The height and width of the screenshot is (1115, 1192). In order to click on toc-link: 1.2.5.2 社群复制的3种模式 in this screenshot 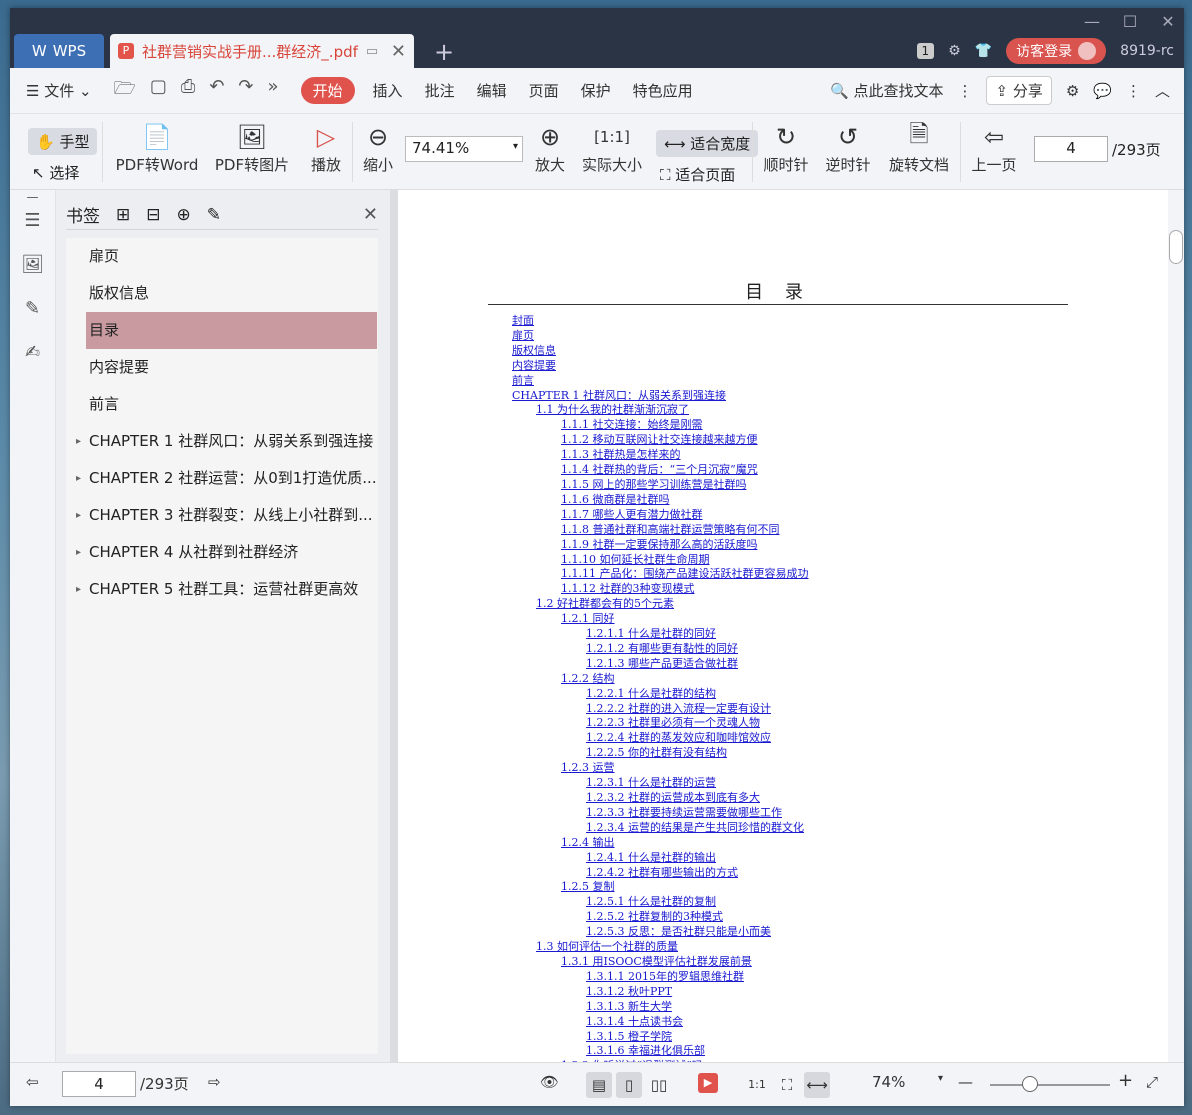, I will do `click(660, 917)`.